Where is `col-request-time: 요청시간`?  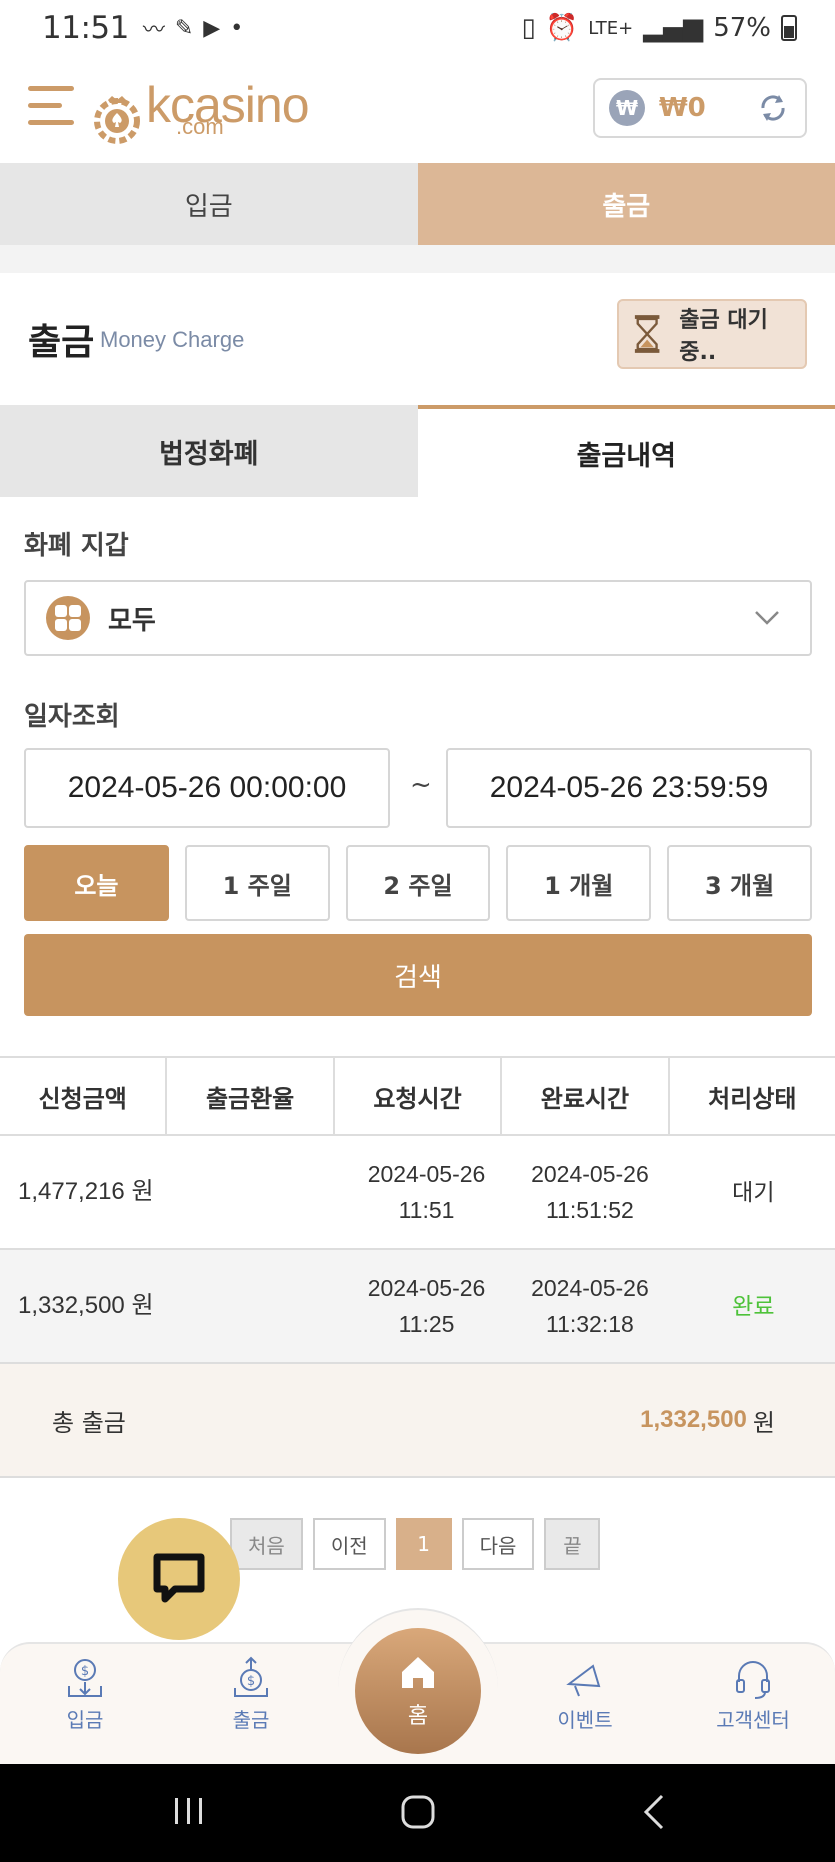 col-request-time: 요청시간 is located at coordinates (419, 1096).